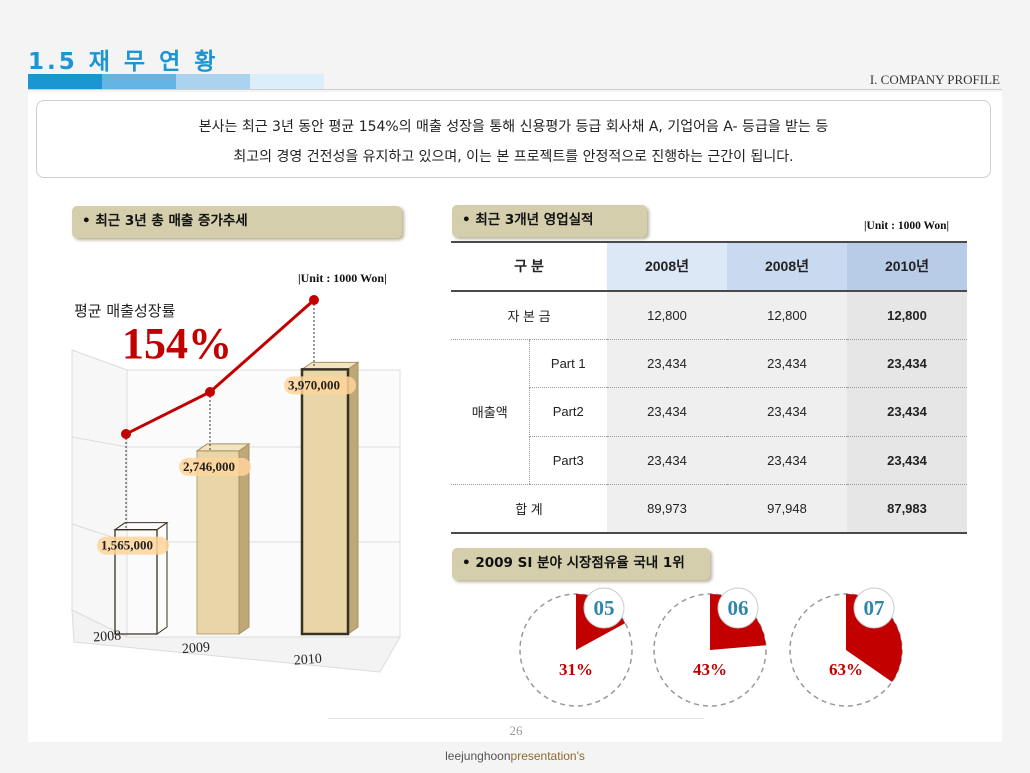 This screenshot has height=773, width=1030. Describe the element at coordinates (125, 311) in the screenshot. I see `avg-growth-label: 평균 매출성장률` at that location.